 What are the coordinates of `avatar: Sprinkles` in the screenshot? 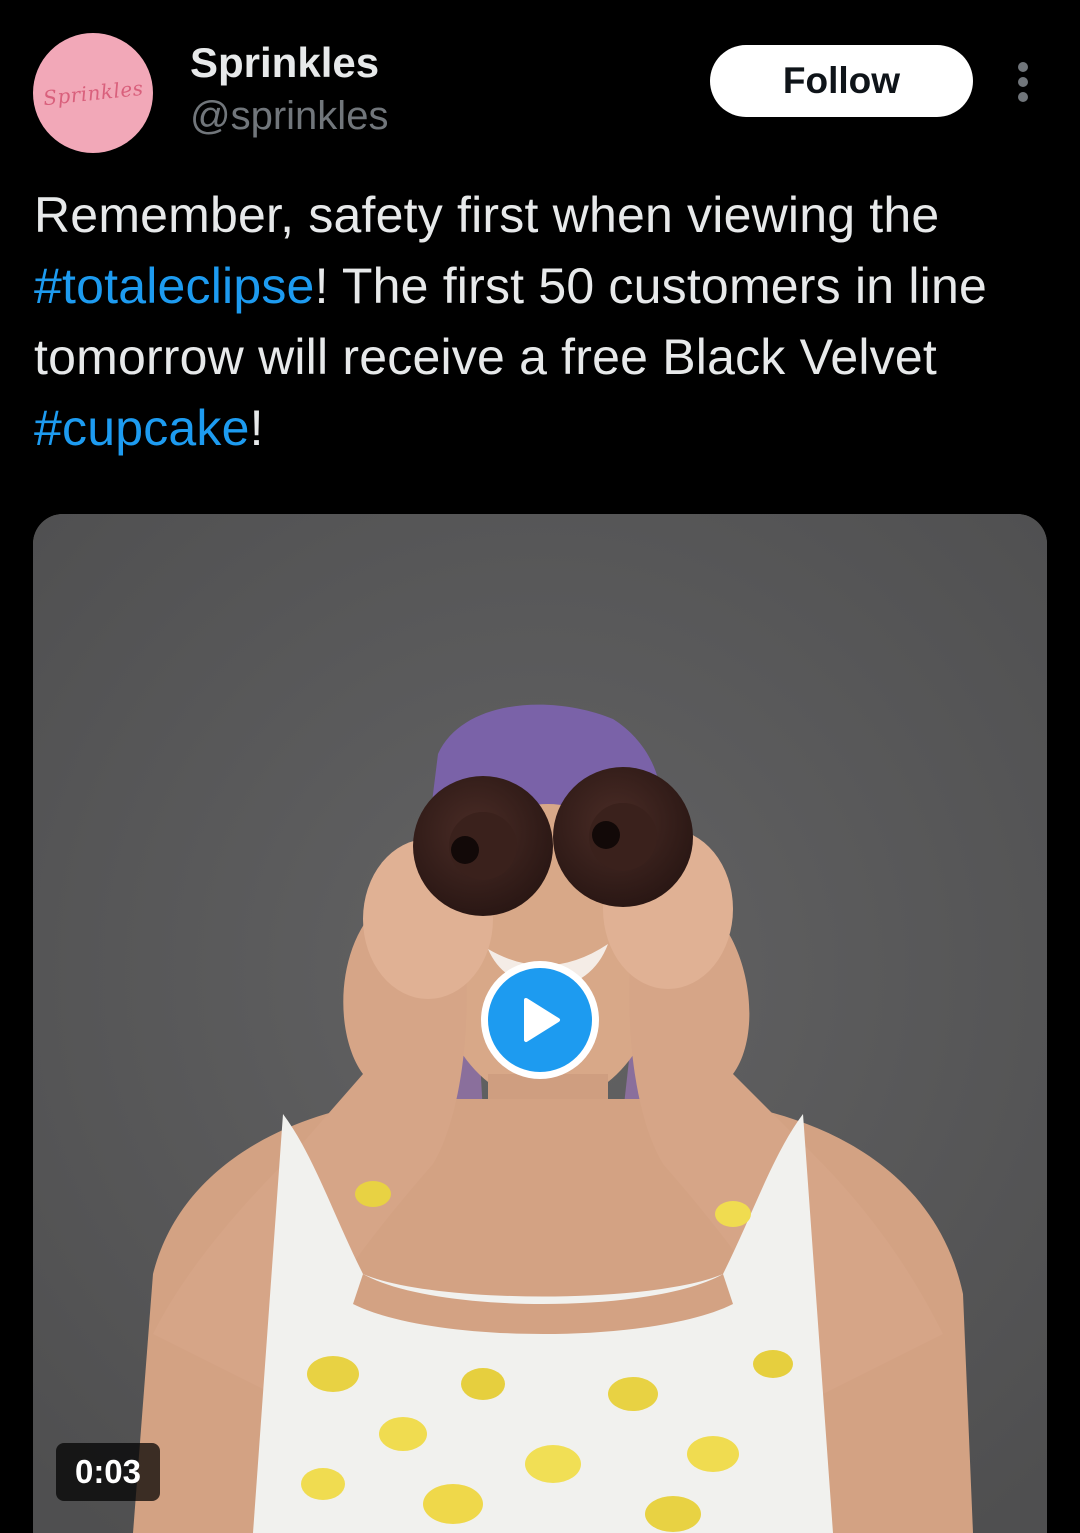 It's located at (93, 93).